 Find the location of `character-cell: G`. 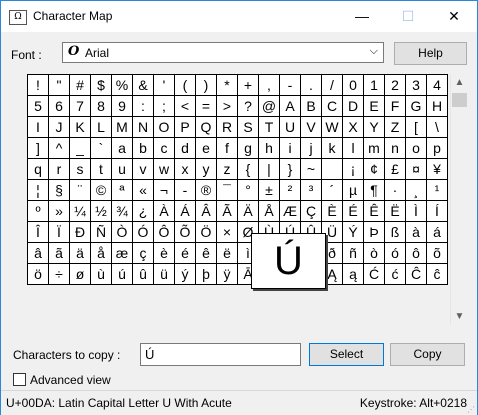

character-cell: G is located at coordinates (416, 106).